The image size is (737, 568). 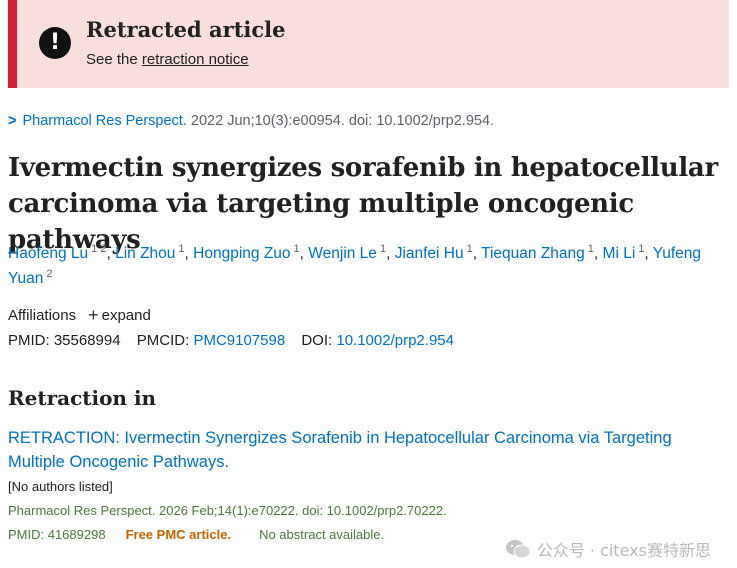 I want to click on author-affiliation-sup: 2, so click(x=49, y=274).